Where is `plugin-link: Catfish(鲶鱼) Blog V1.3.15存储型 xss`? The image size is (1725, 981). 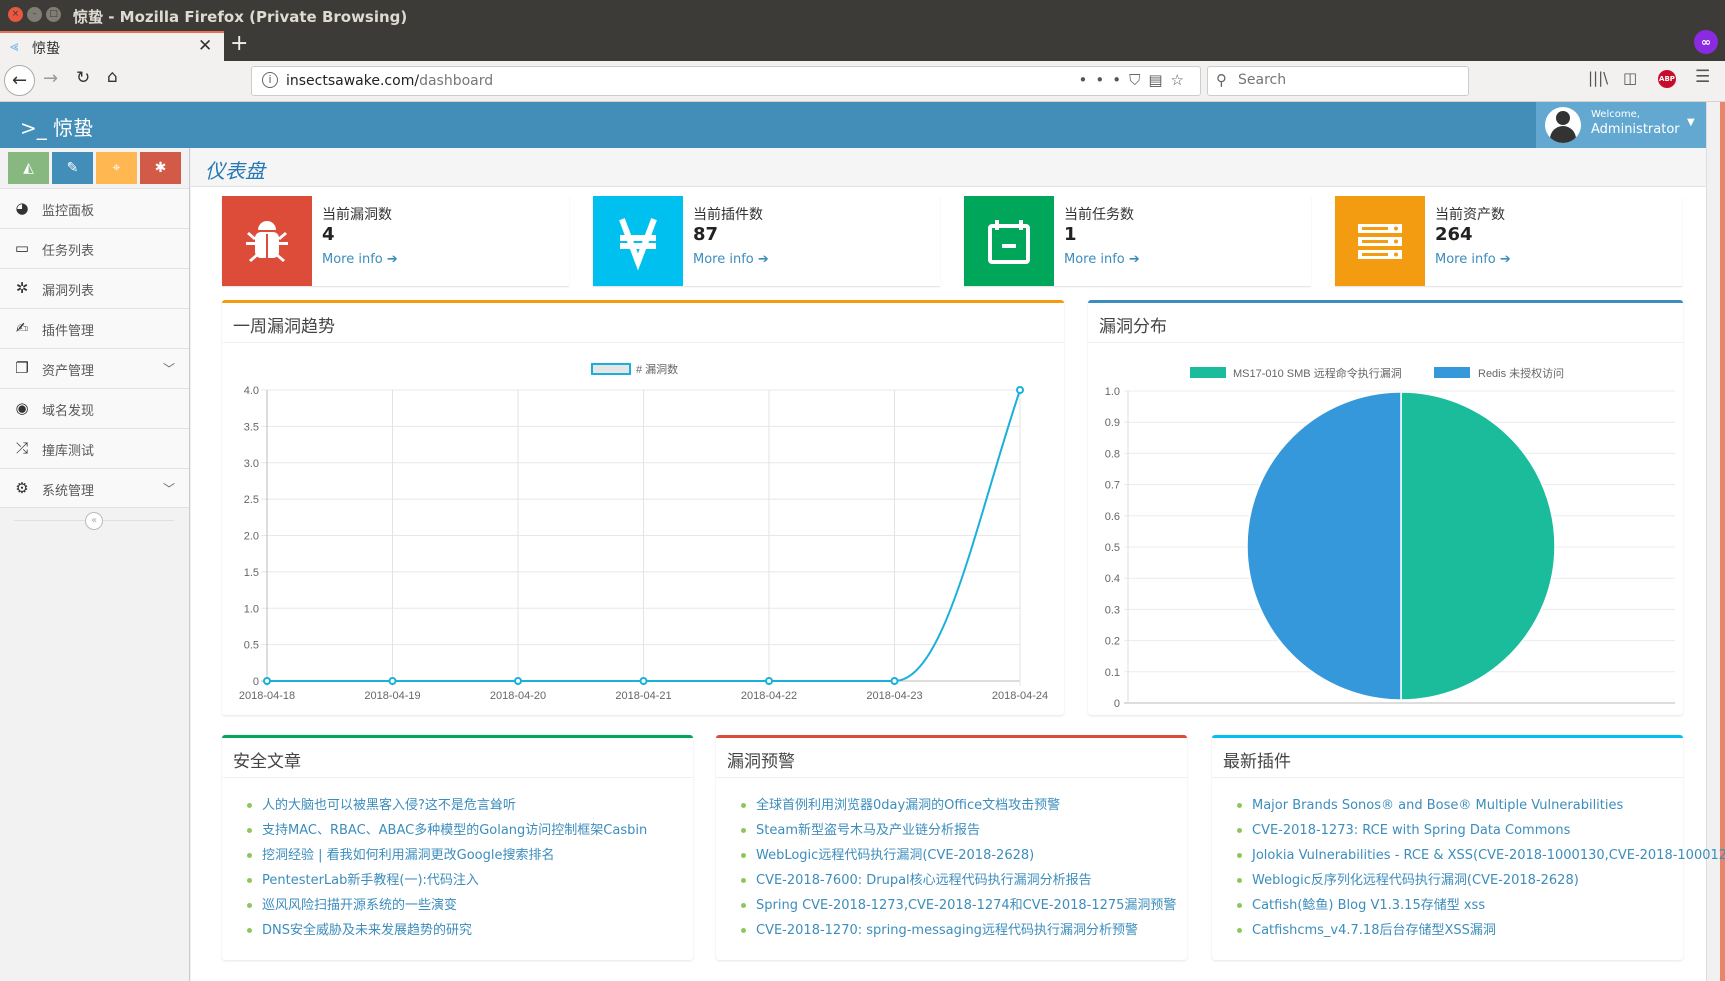
plugin-link: Catfish(鲶鱼) Blog V1.3.15存储型 xss is located at coordinates (1368, 905).